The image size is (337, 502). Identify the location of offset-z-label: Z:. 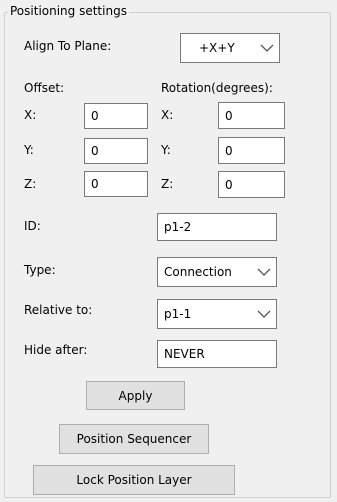
(30, 184).